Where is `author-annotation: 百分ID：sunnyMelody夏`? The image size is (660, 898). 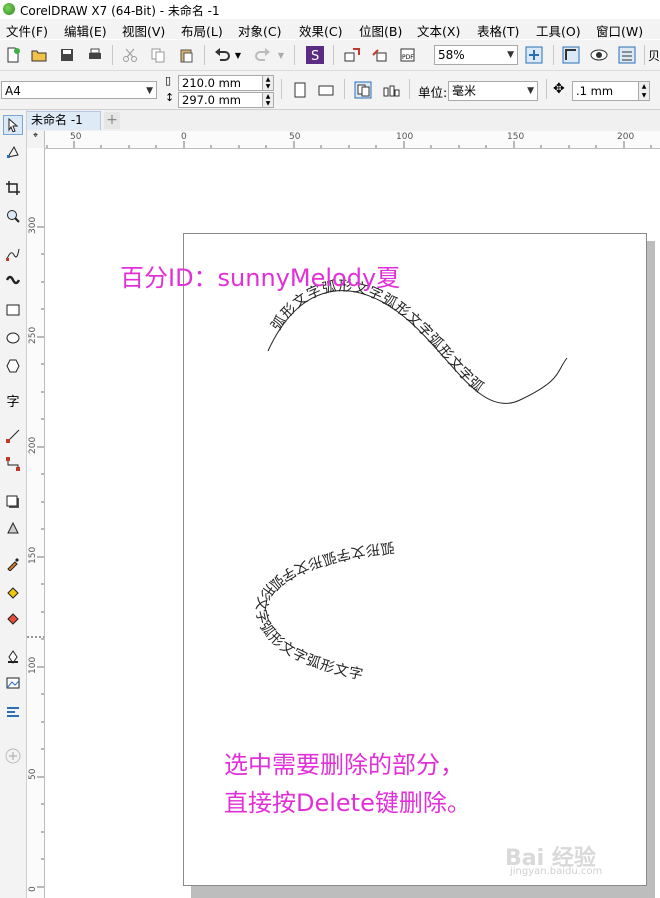 author-annotation: 百分ID：sunnyMelody夏 is located at coordinates (260, 278).